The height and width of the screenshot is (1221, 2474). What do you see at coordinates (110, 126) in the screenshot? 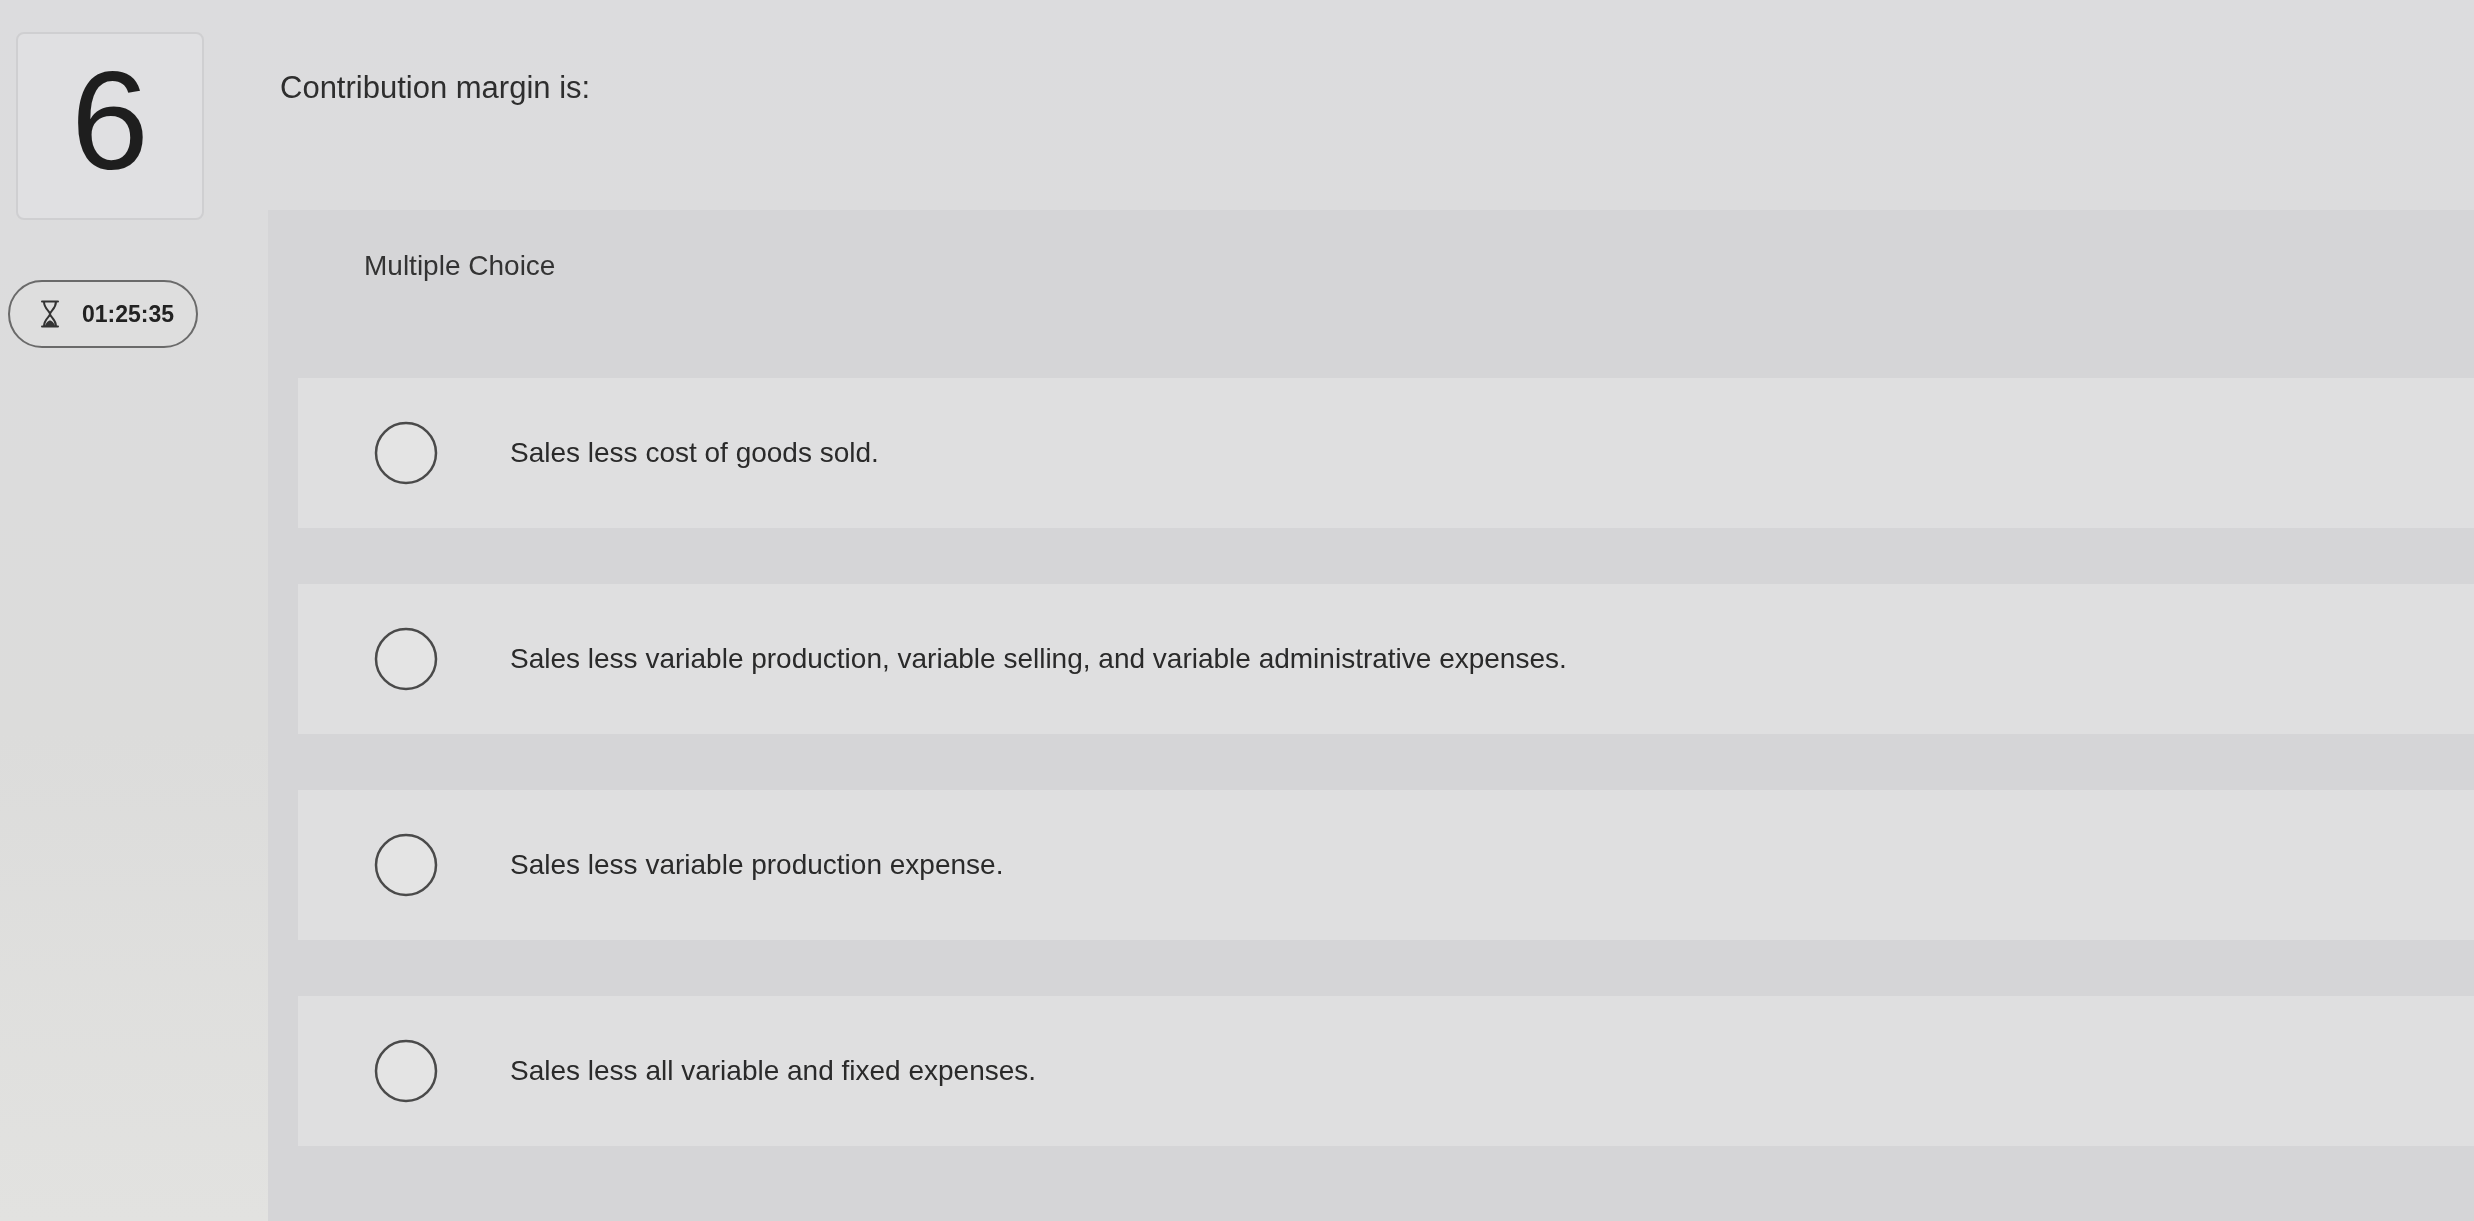
I see `question-number: 6` at bounding box center [110, 126].